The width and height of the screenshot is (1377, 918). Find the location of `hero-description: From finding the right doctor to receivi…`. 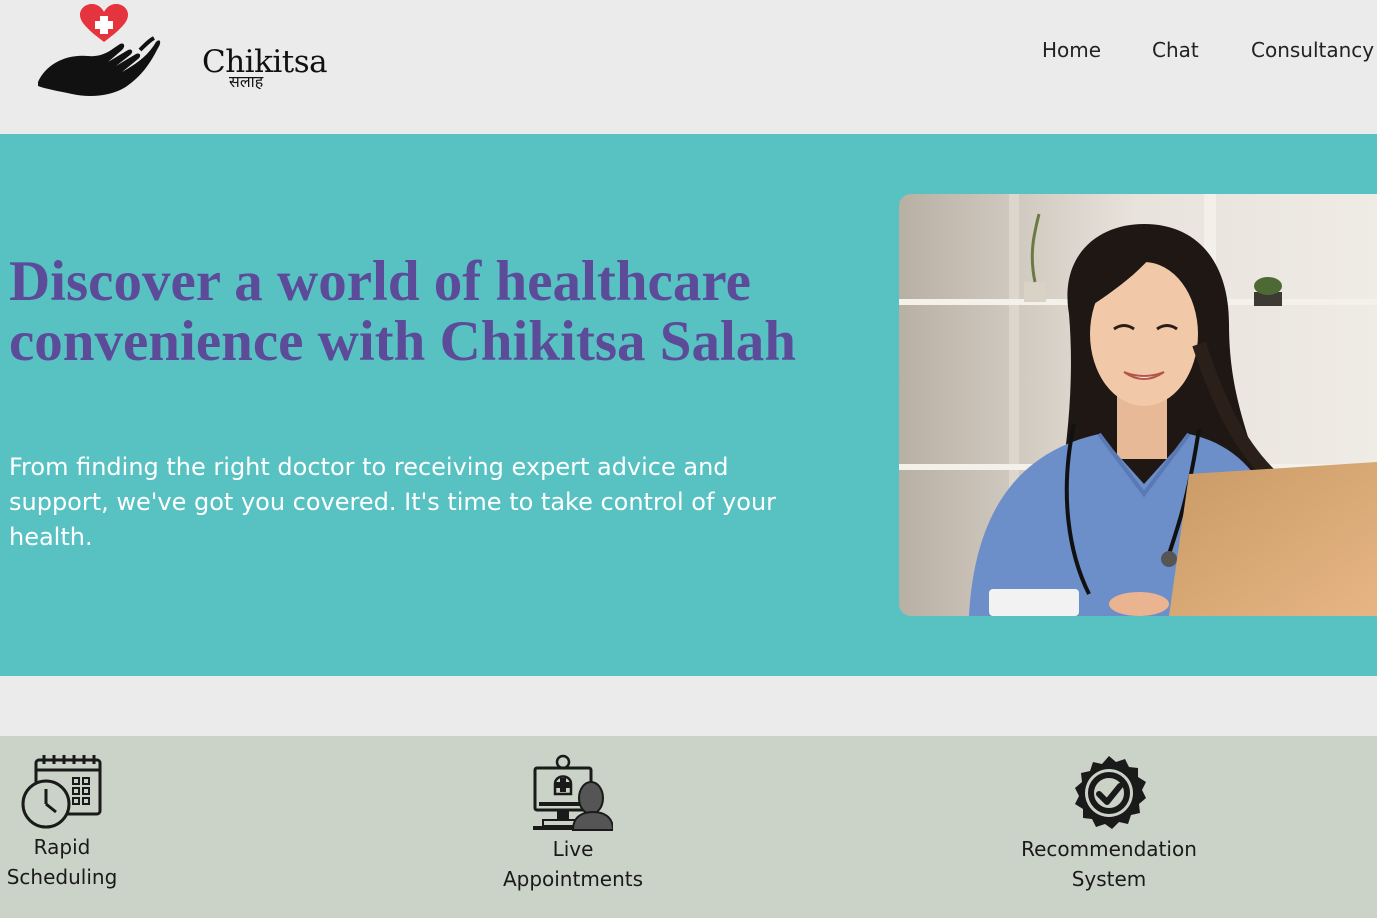

hero-description: From finding the right doctor to receivi… is located at coordinates (393, 502).